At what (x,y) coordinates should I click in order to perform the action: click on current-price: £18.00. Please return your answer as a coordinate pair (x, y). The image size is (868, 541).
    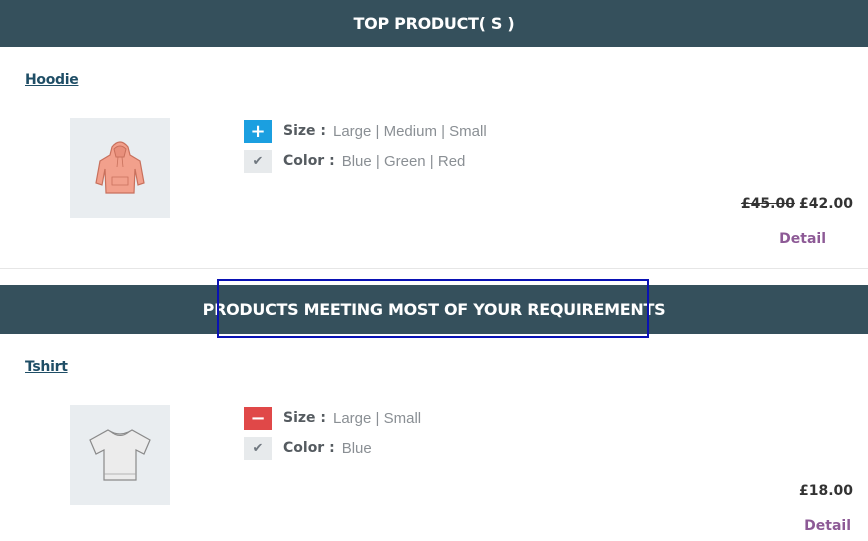
    Looking at the image, I should click on (825, 491).